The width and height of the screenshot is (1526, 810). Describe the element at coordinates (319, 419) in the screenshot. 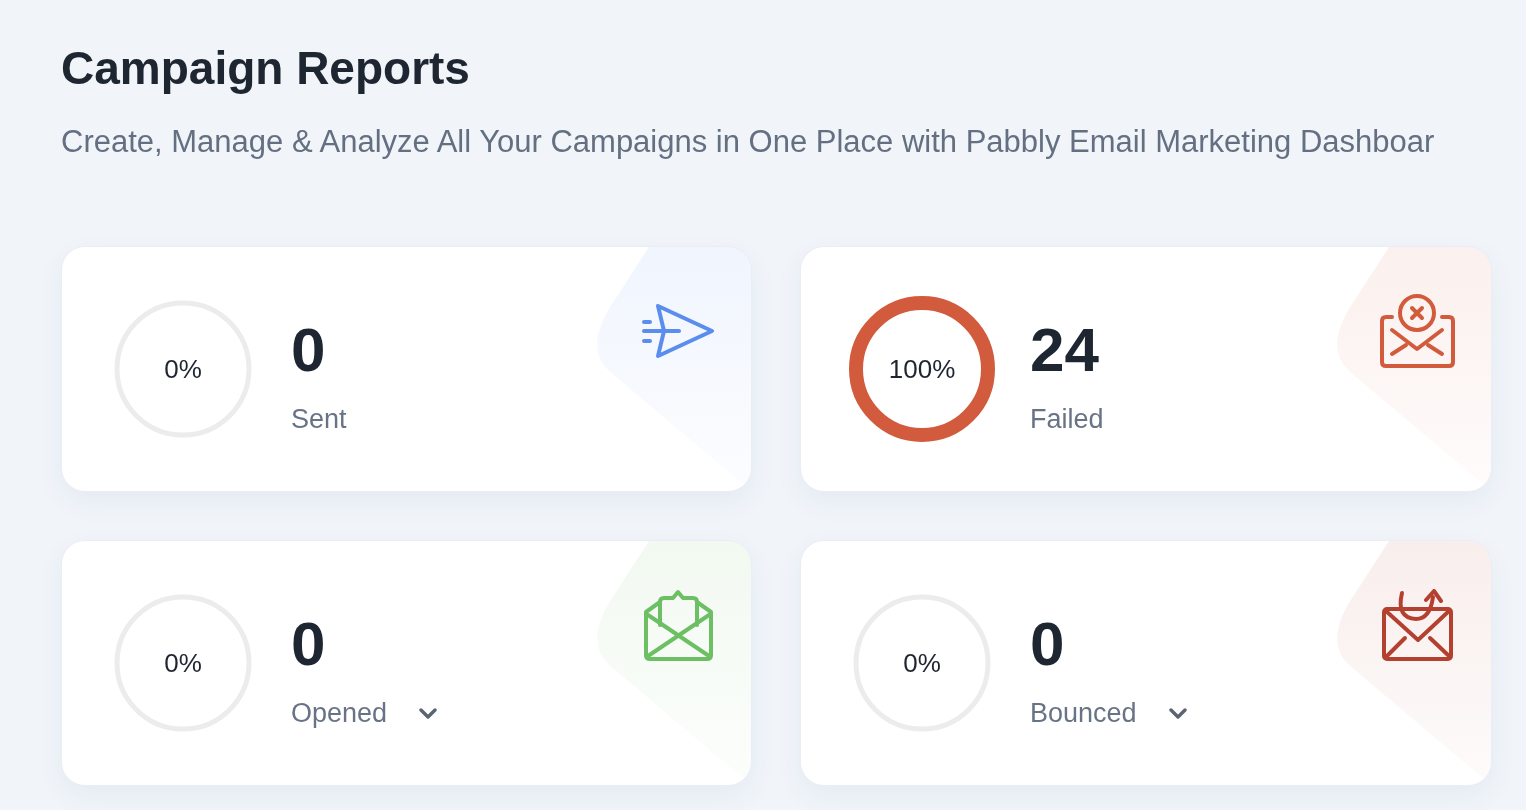

I see `stat-label: Sent` at that location.